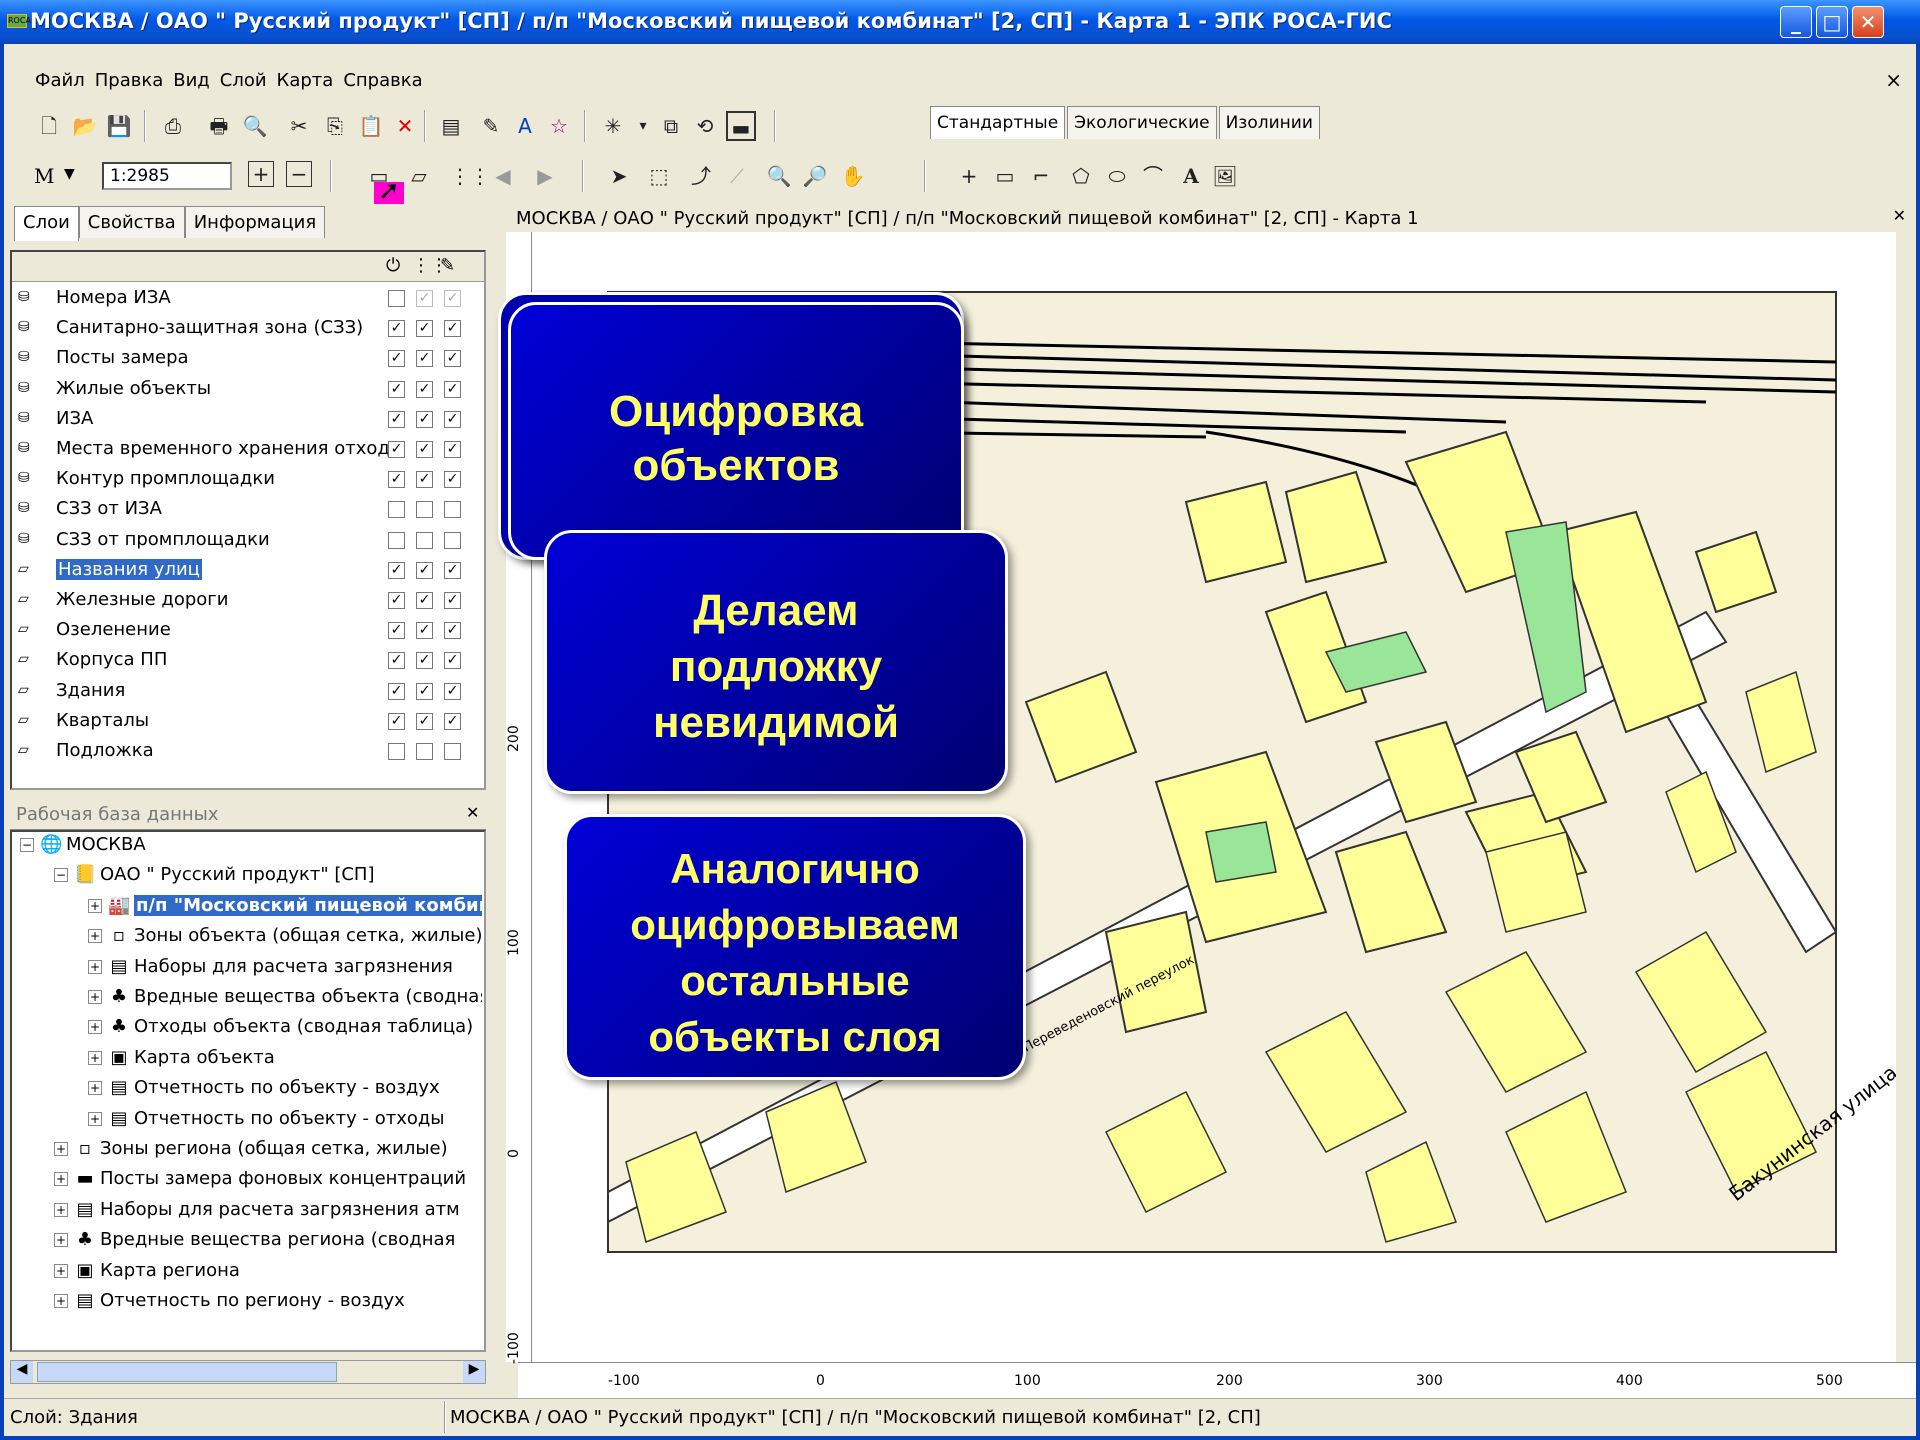 This screenshot has width=1920, height=1440. What do you see at coordinates (1269, 122) in the screenshot?
I see `tab-isolines: Изолинии` at bounding box center [1269, 122].